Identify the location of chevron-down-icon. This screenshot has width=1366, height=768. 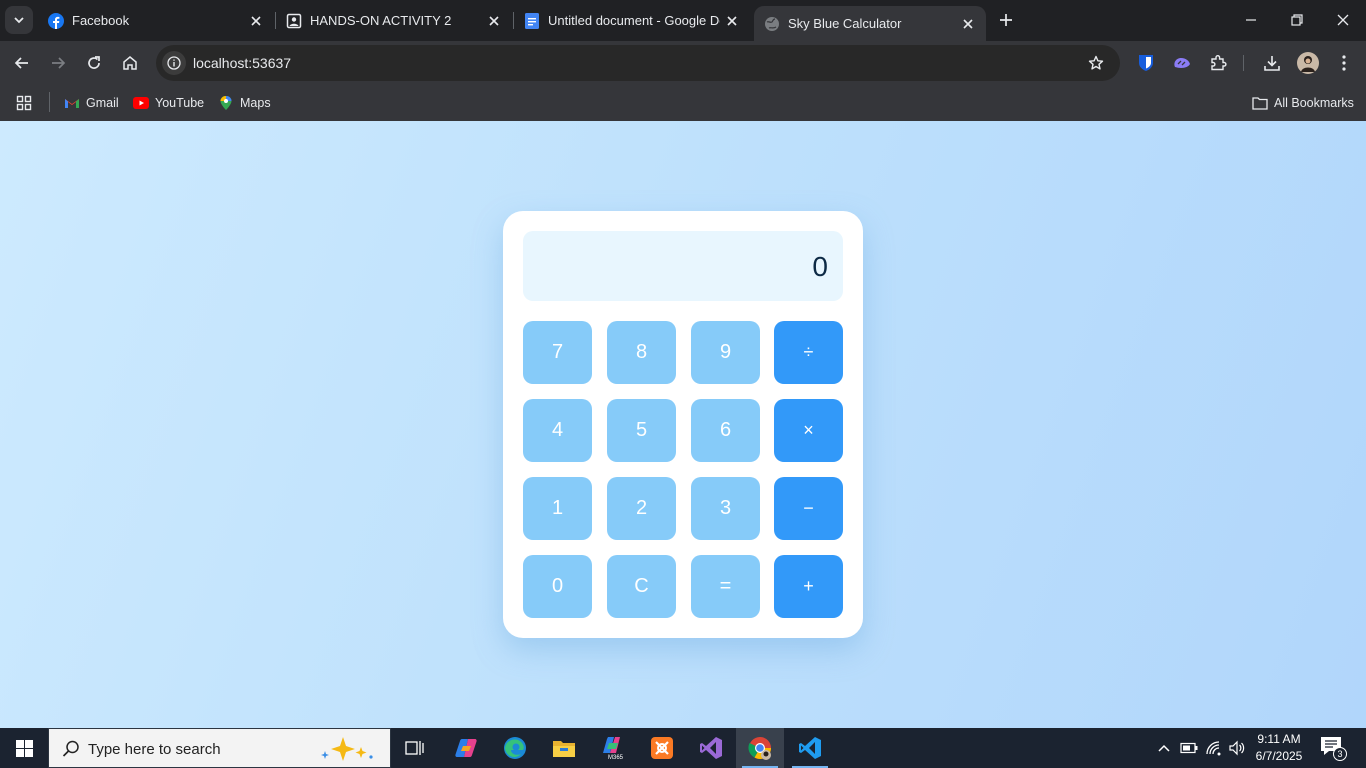
(19, 20).